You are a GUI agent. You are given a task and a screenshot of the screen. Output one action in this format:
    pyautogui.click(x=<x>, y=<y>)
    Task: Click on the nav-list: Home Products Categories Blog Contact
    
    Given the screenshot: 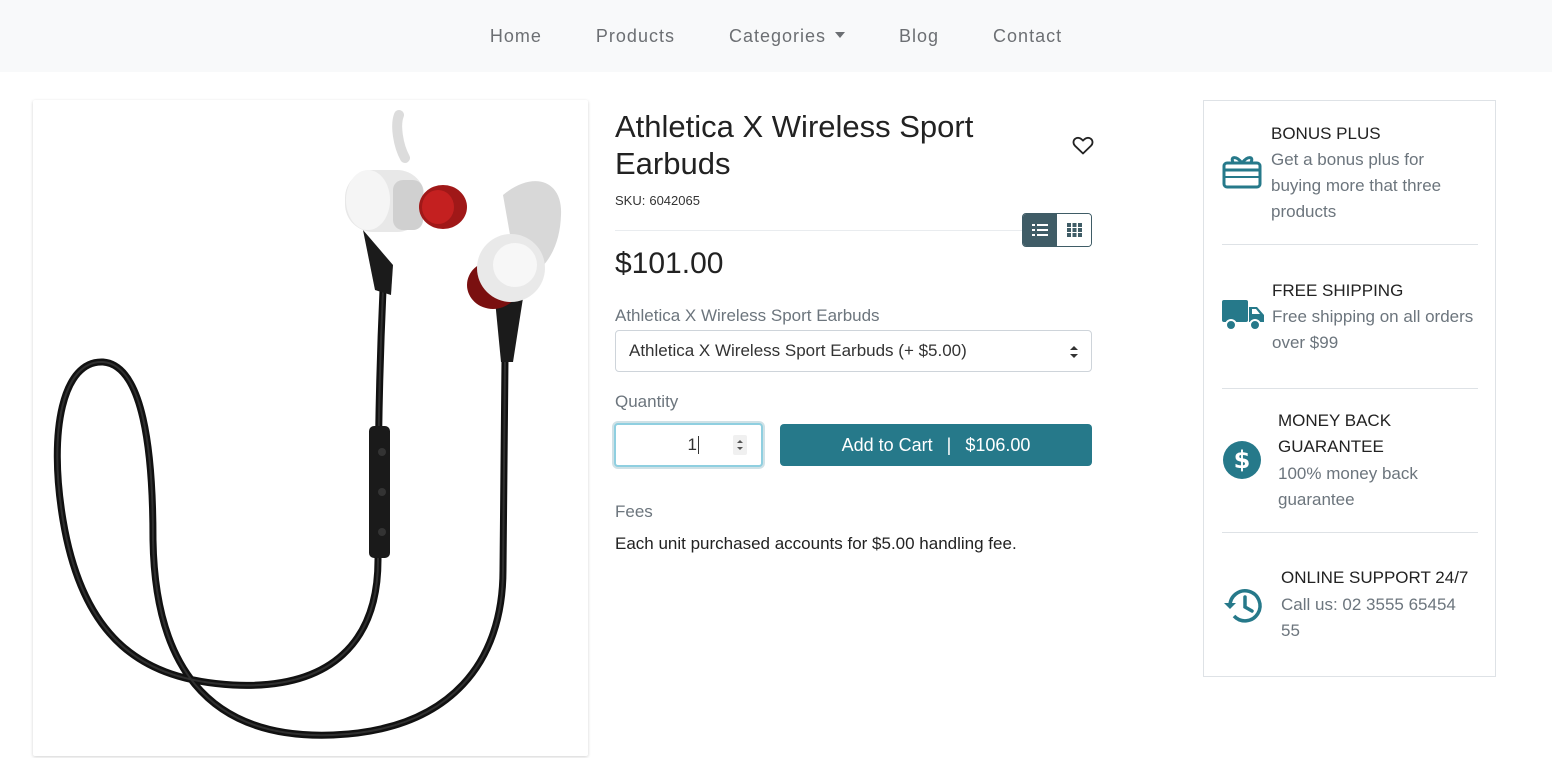 What is the action you would take?
    pyautogui.click(x=776, y=36)
    